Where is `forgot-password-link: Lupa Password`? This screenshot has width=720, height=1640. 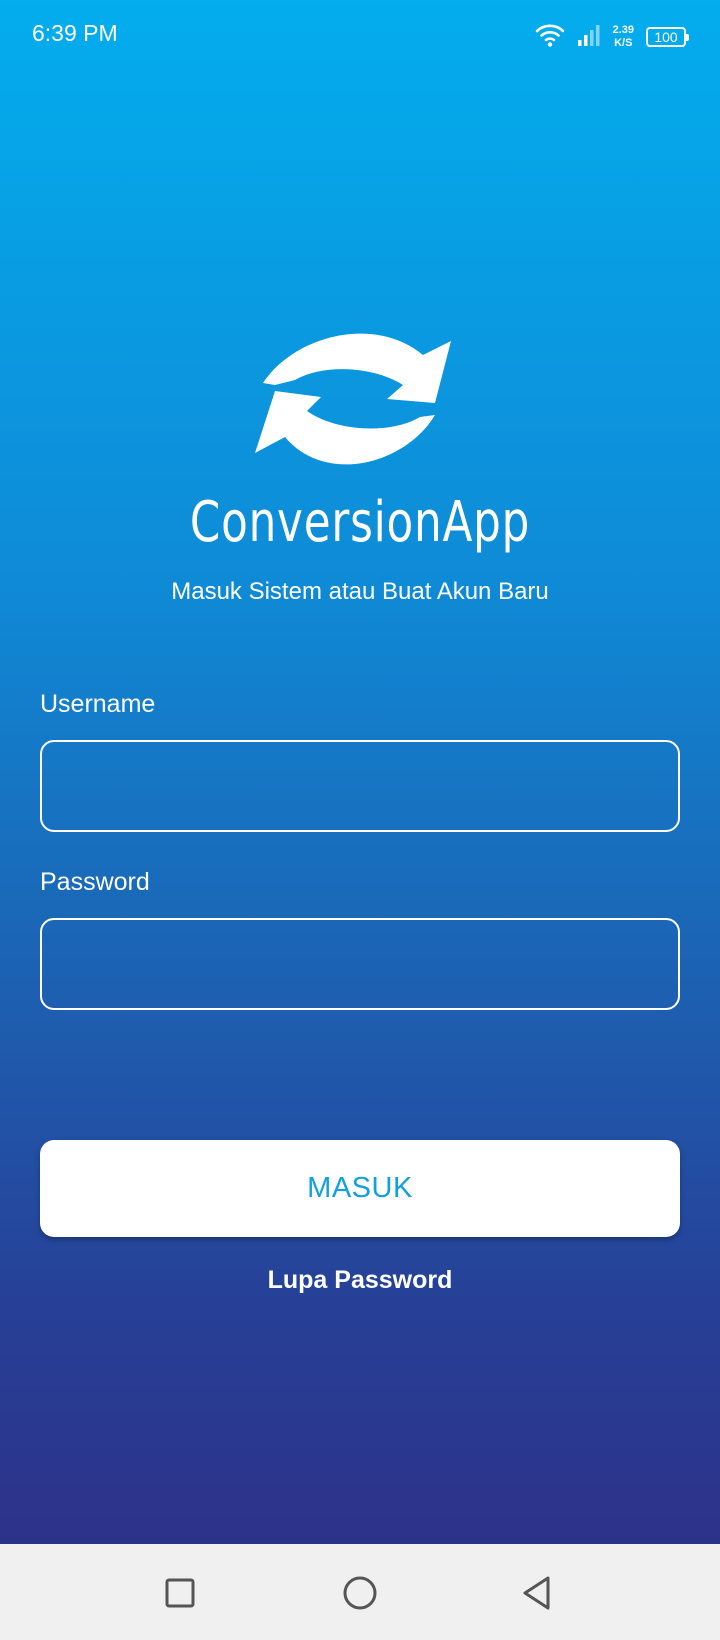 forgot-password-link: Lupa Password is located at coordinates (360, 1280).